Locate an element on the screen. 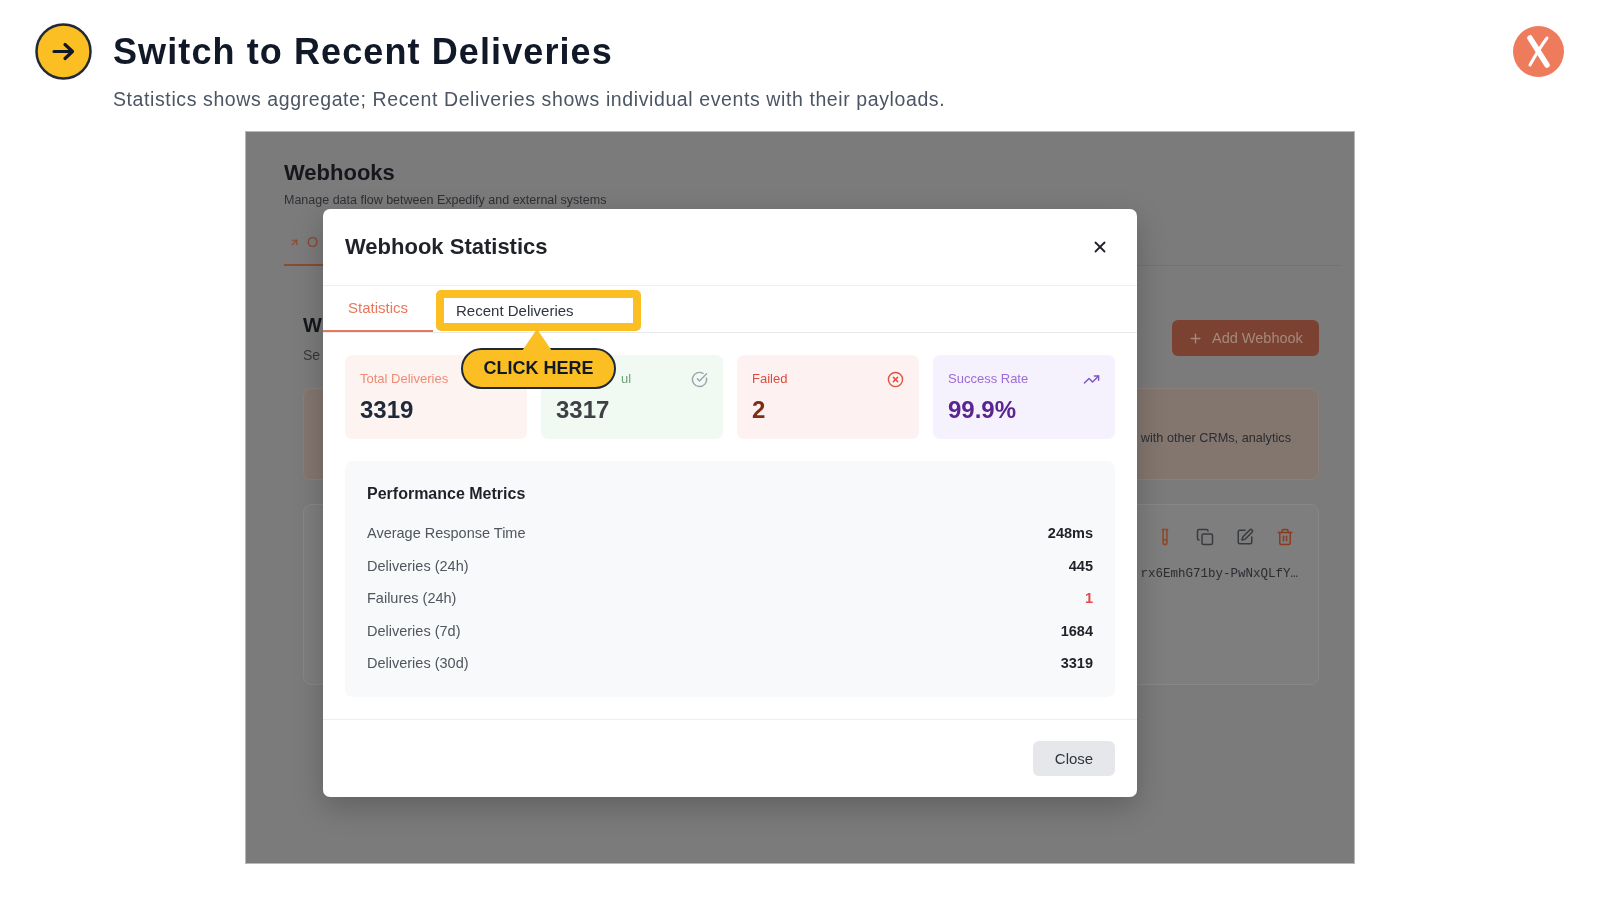 This screenshot has width=1600, height=900. tab: Recent Deliveries is located at coordinates (538, 310).